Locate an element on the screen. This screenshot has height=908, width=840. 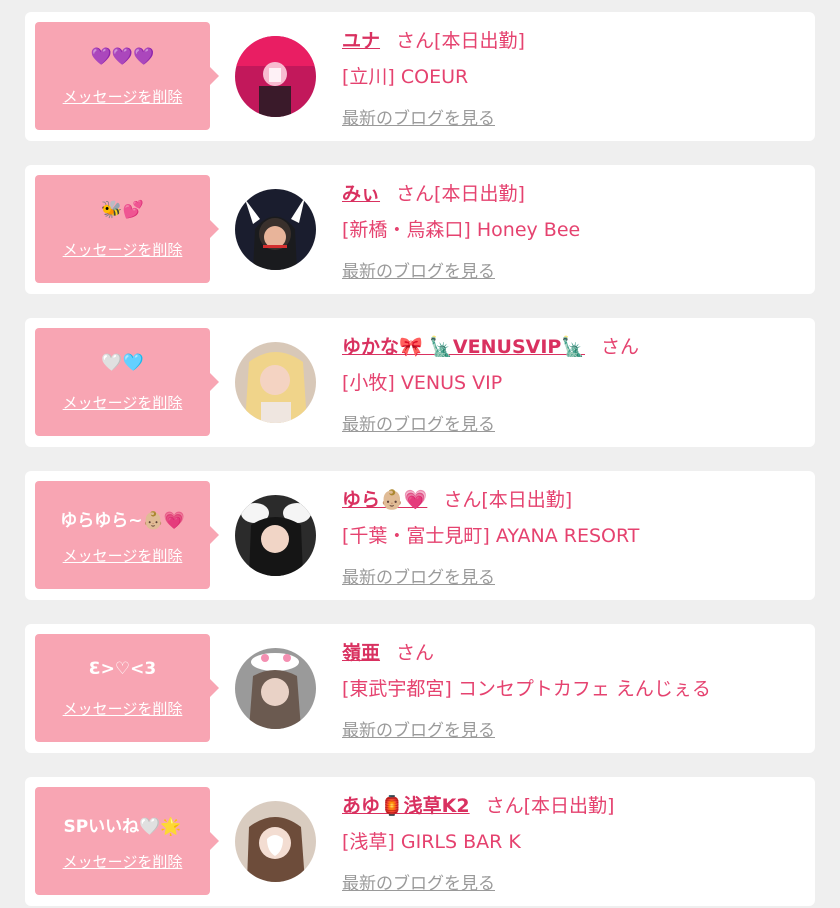
cast-name-row: ゆら👶🏼💗 さん[本日出勤] is located at coordinates (457, 498).